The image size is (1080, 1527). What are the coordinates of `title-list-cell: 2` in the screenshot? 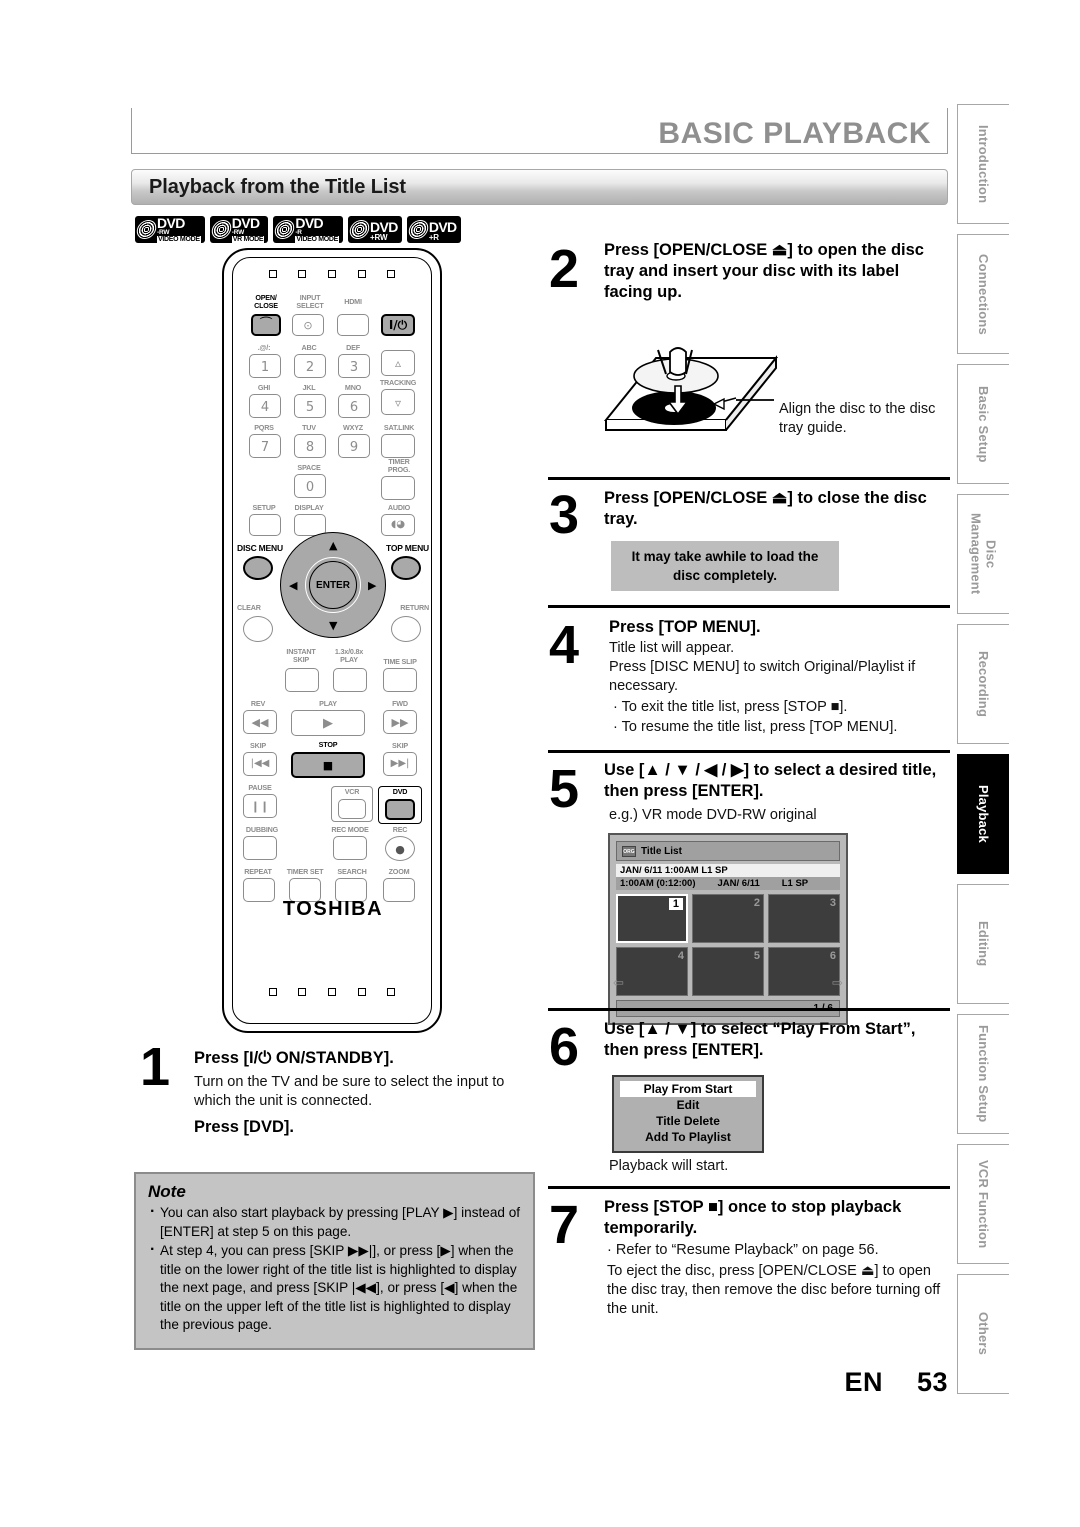 It's located at (728, 918).